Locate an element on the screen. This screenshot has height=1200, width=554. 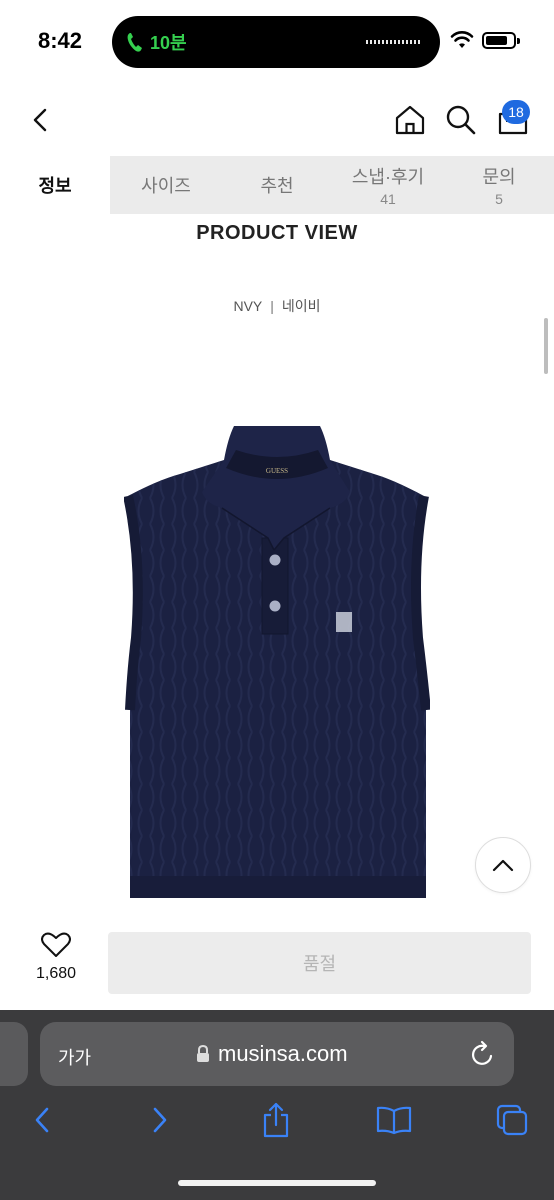
tabs-icon is located at coordinates (512, 1120).